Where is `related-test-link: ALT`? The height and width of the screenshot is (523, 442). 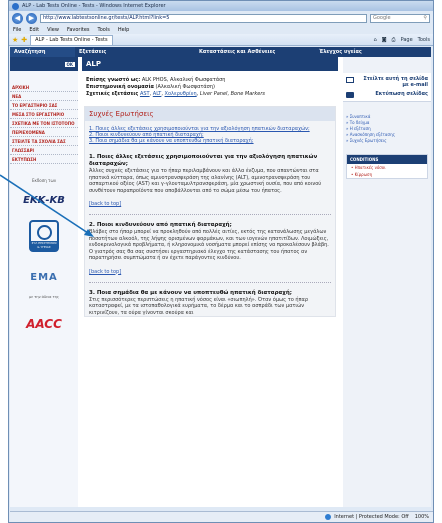
related-test-link: ALT is located at coordinates (157, 94).